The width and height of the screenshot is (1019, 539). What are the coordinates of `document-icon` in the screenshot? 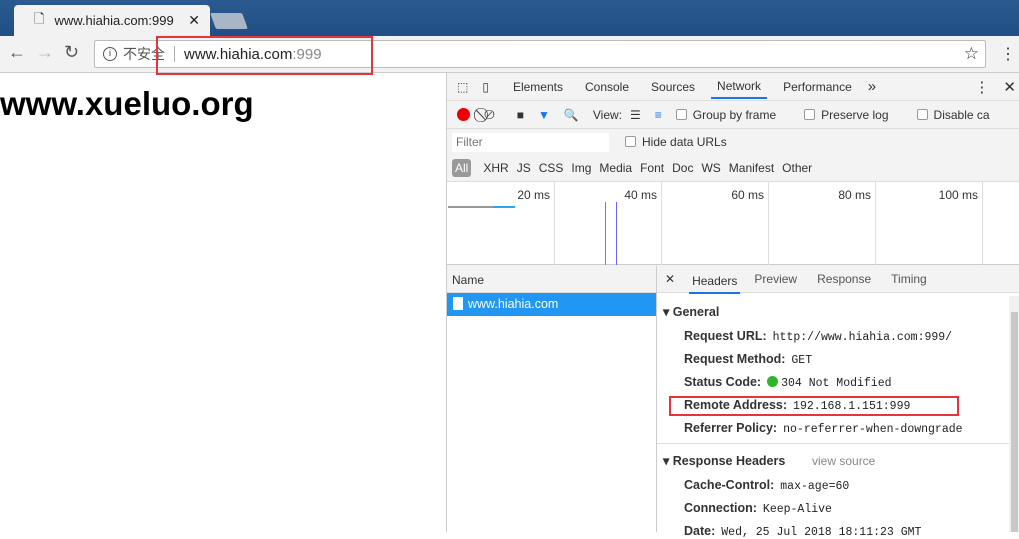 It's located at (458, 303).